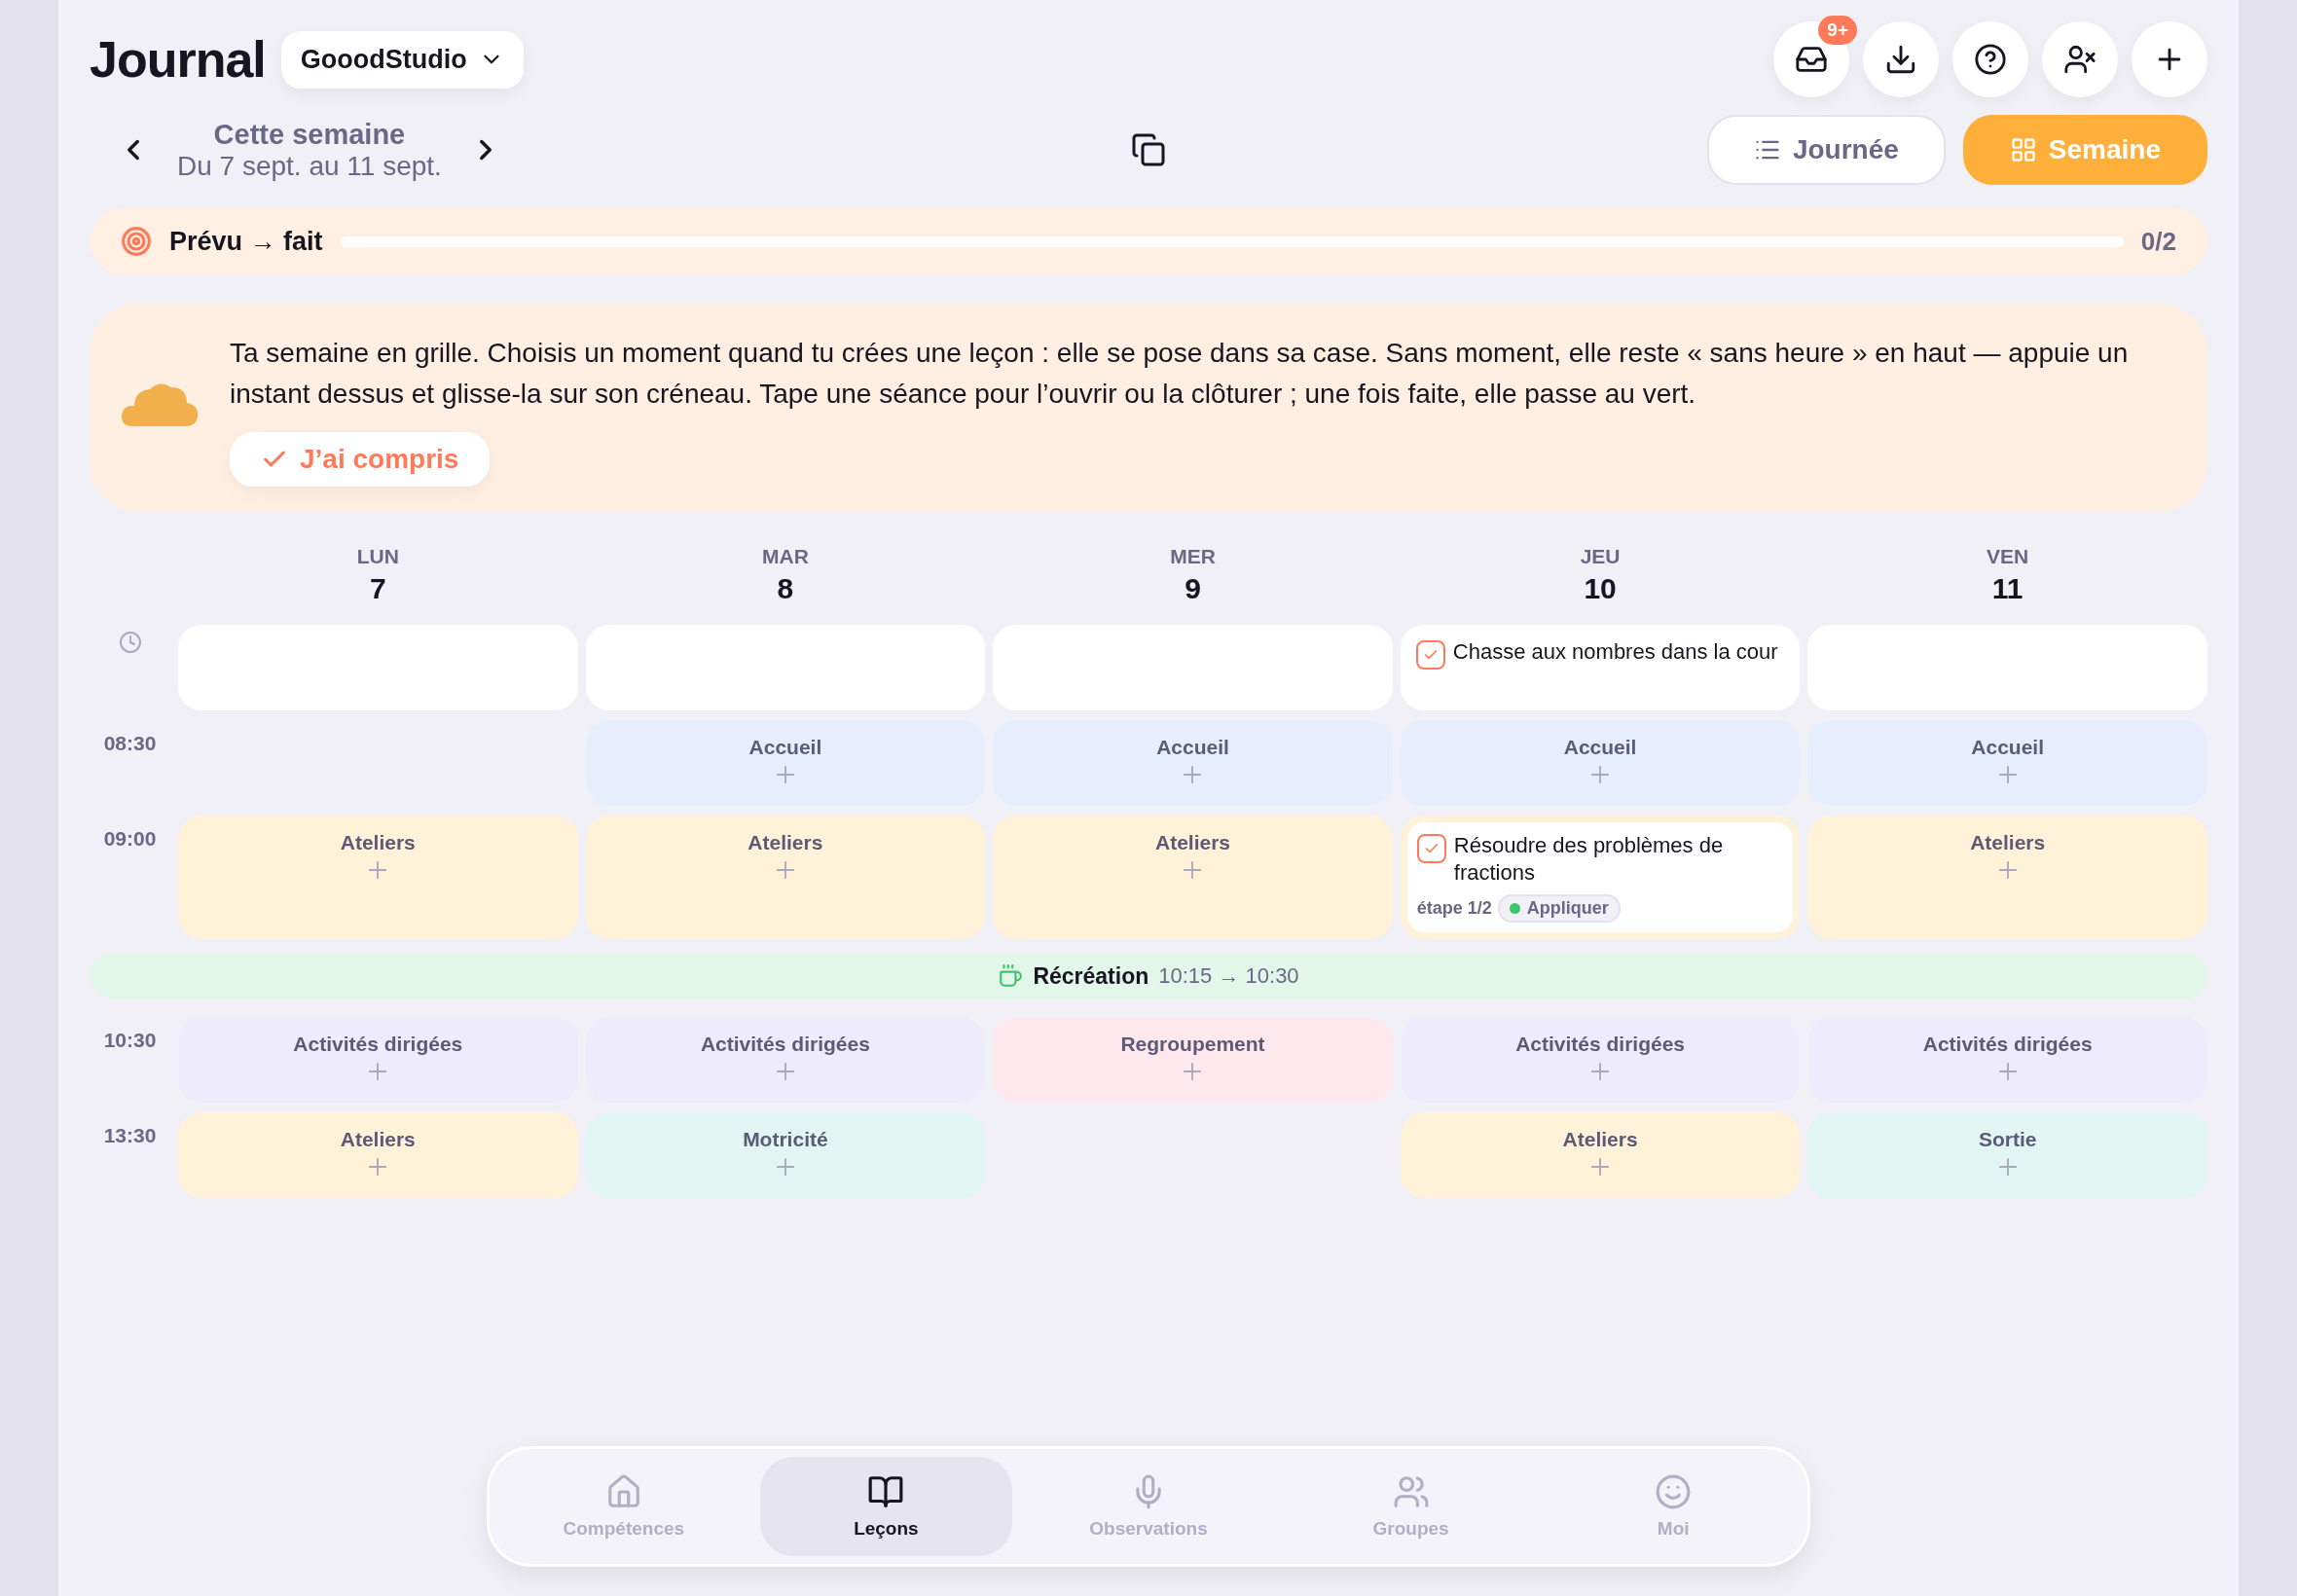 Image resolution: width=2297 pixels, height=1596 pixels. I want to click on nav-tab: Leçons, so click(886, 1506).